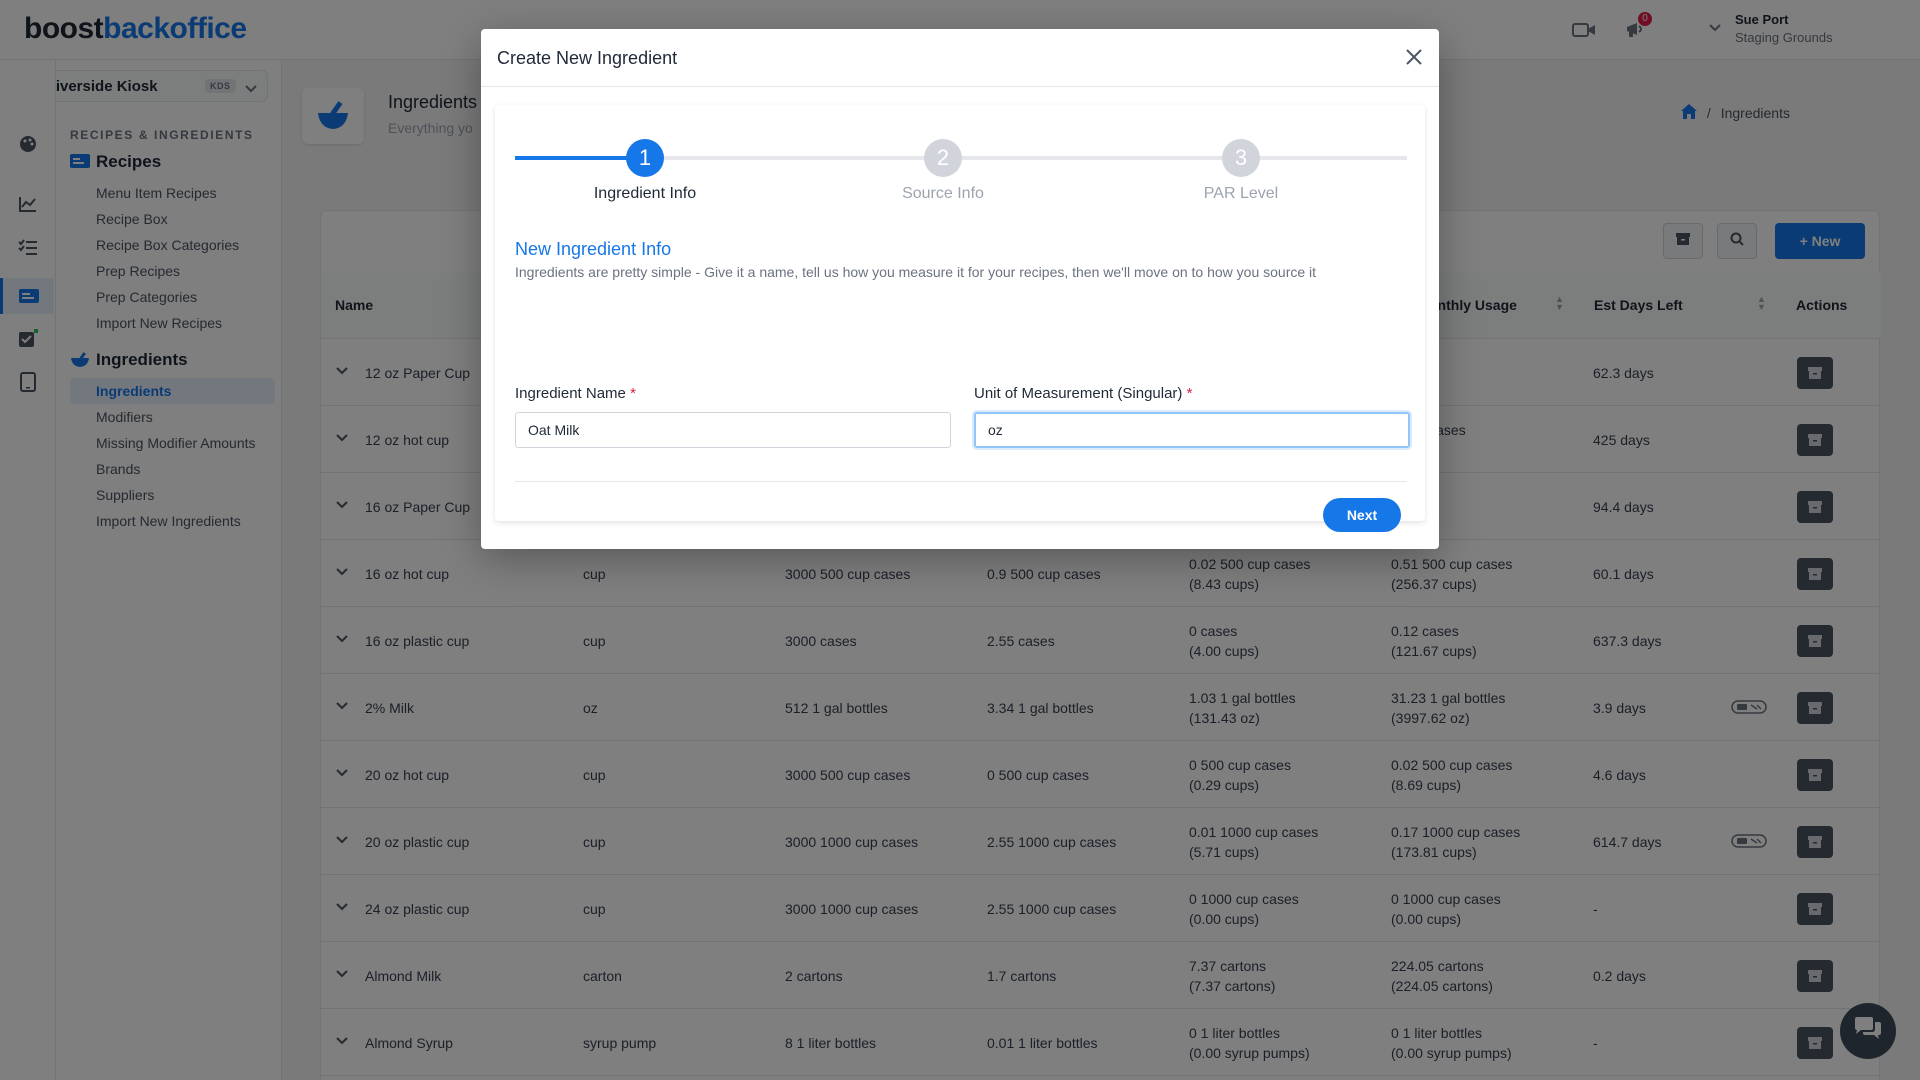 The width and height of the screenshot is (1920, 1080). I want to click on step-2-circle: 2, so click(943, 158).